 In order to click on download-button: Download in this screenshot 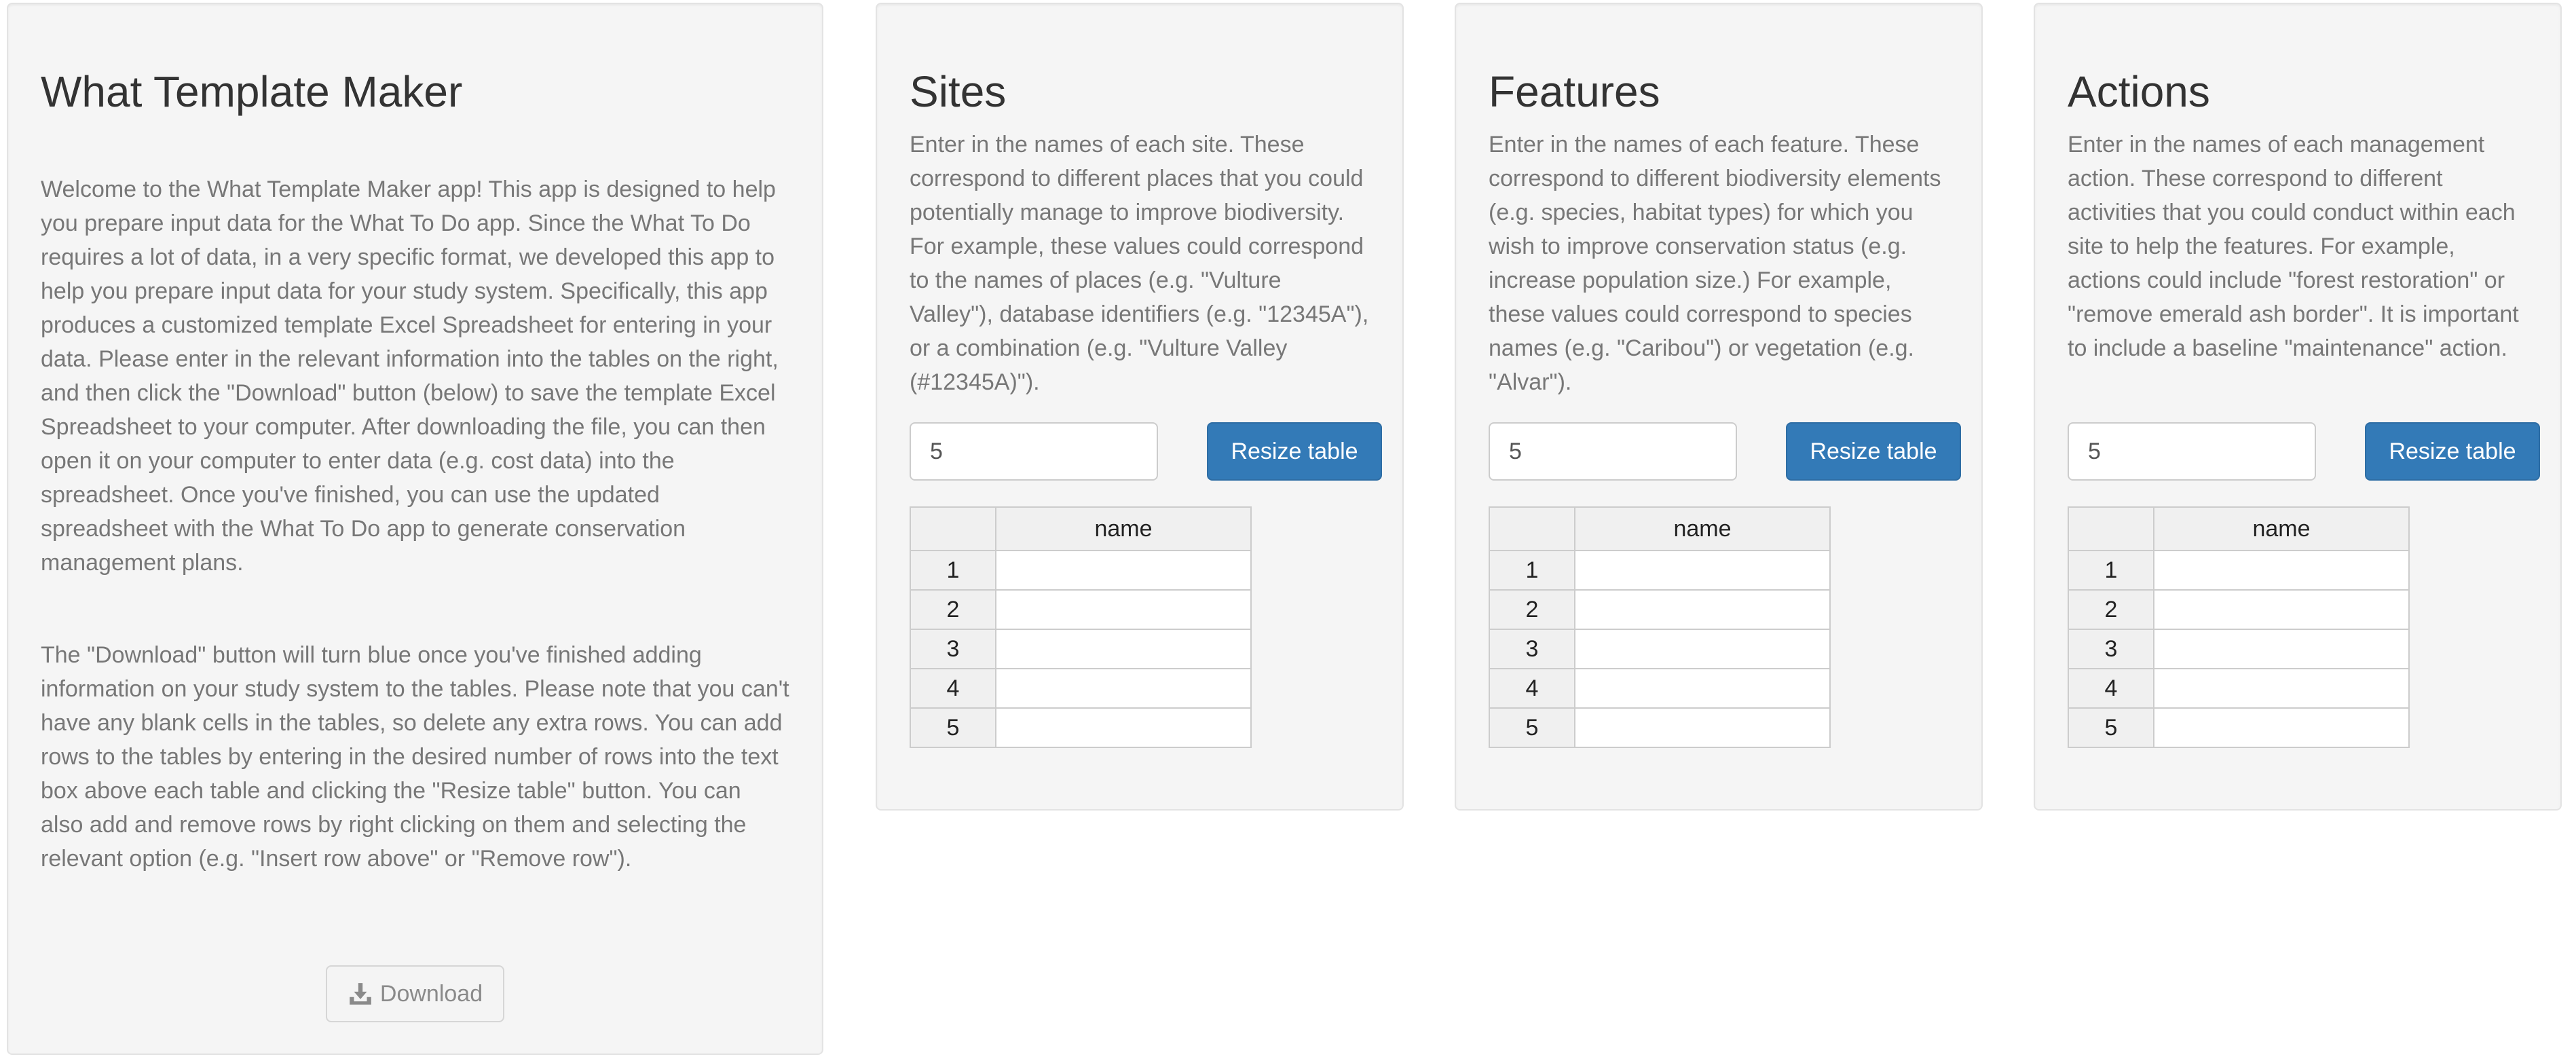, I will do `click(415, 993)`.